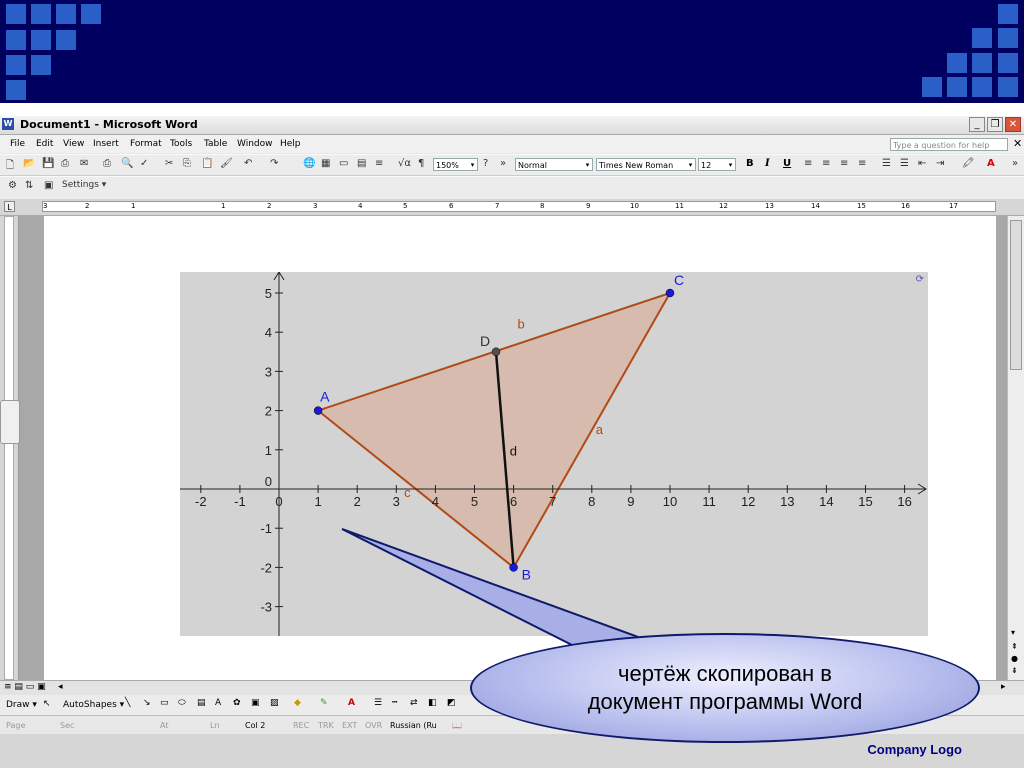  I want to click on callout-line-1: чертёж скопирован в, so click(725, 673).